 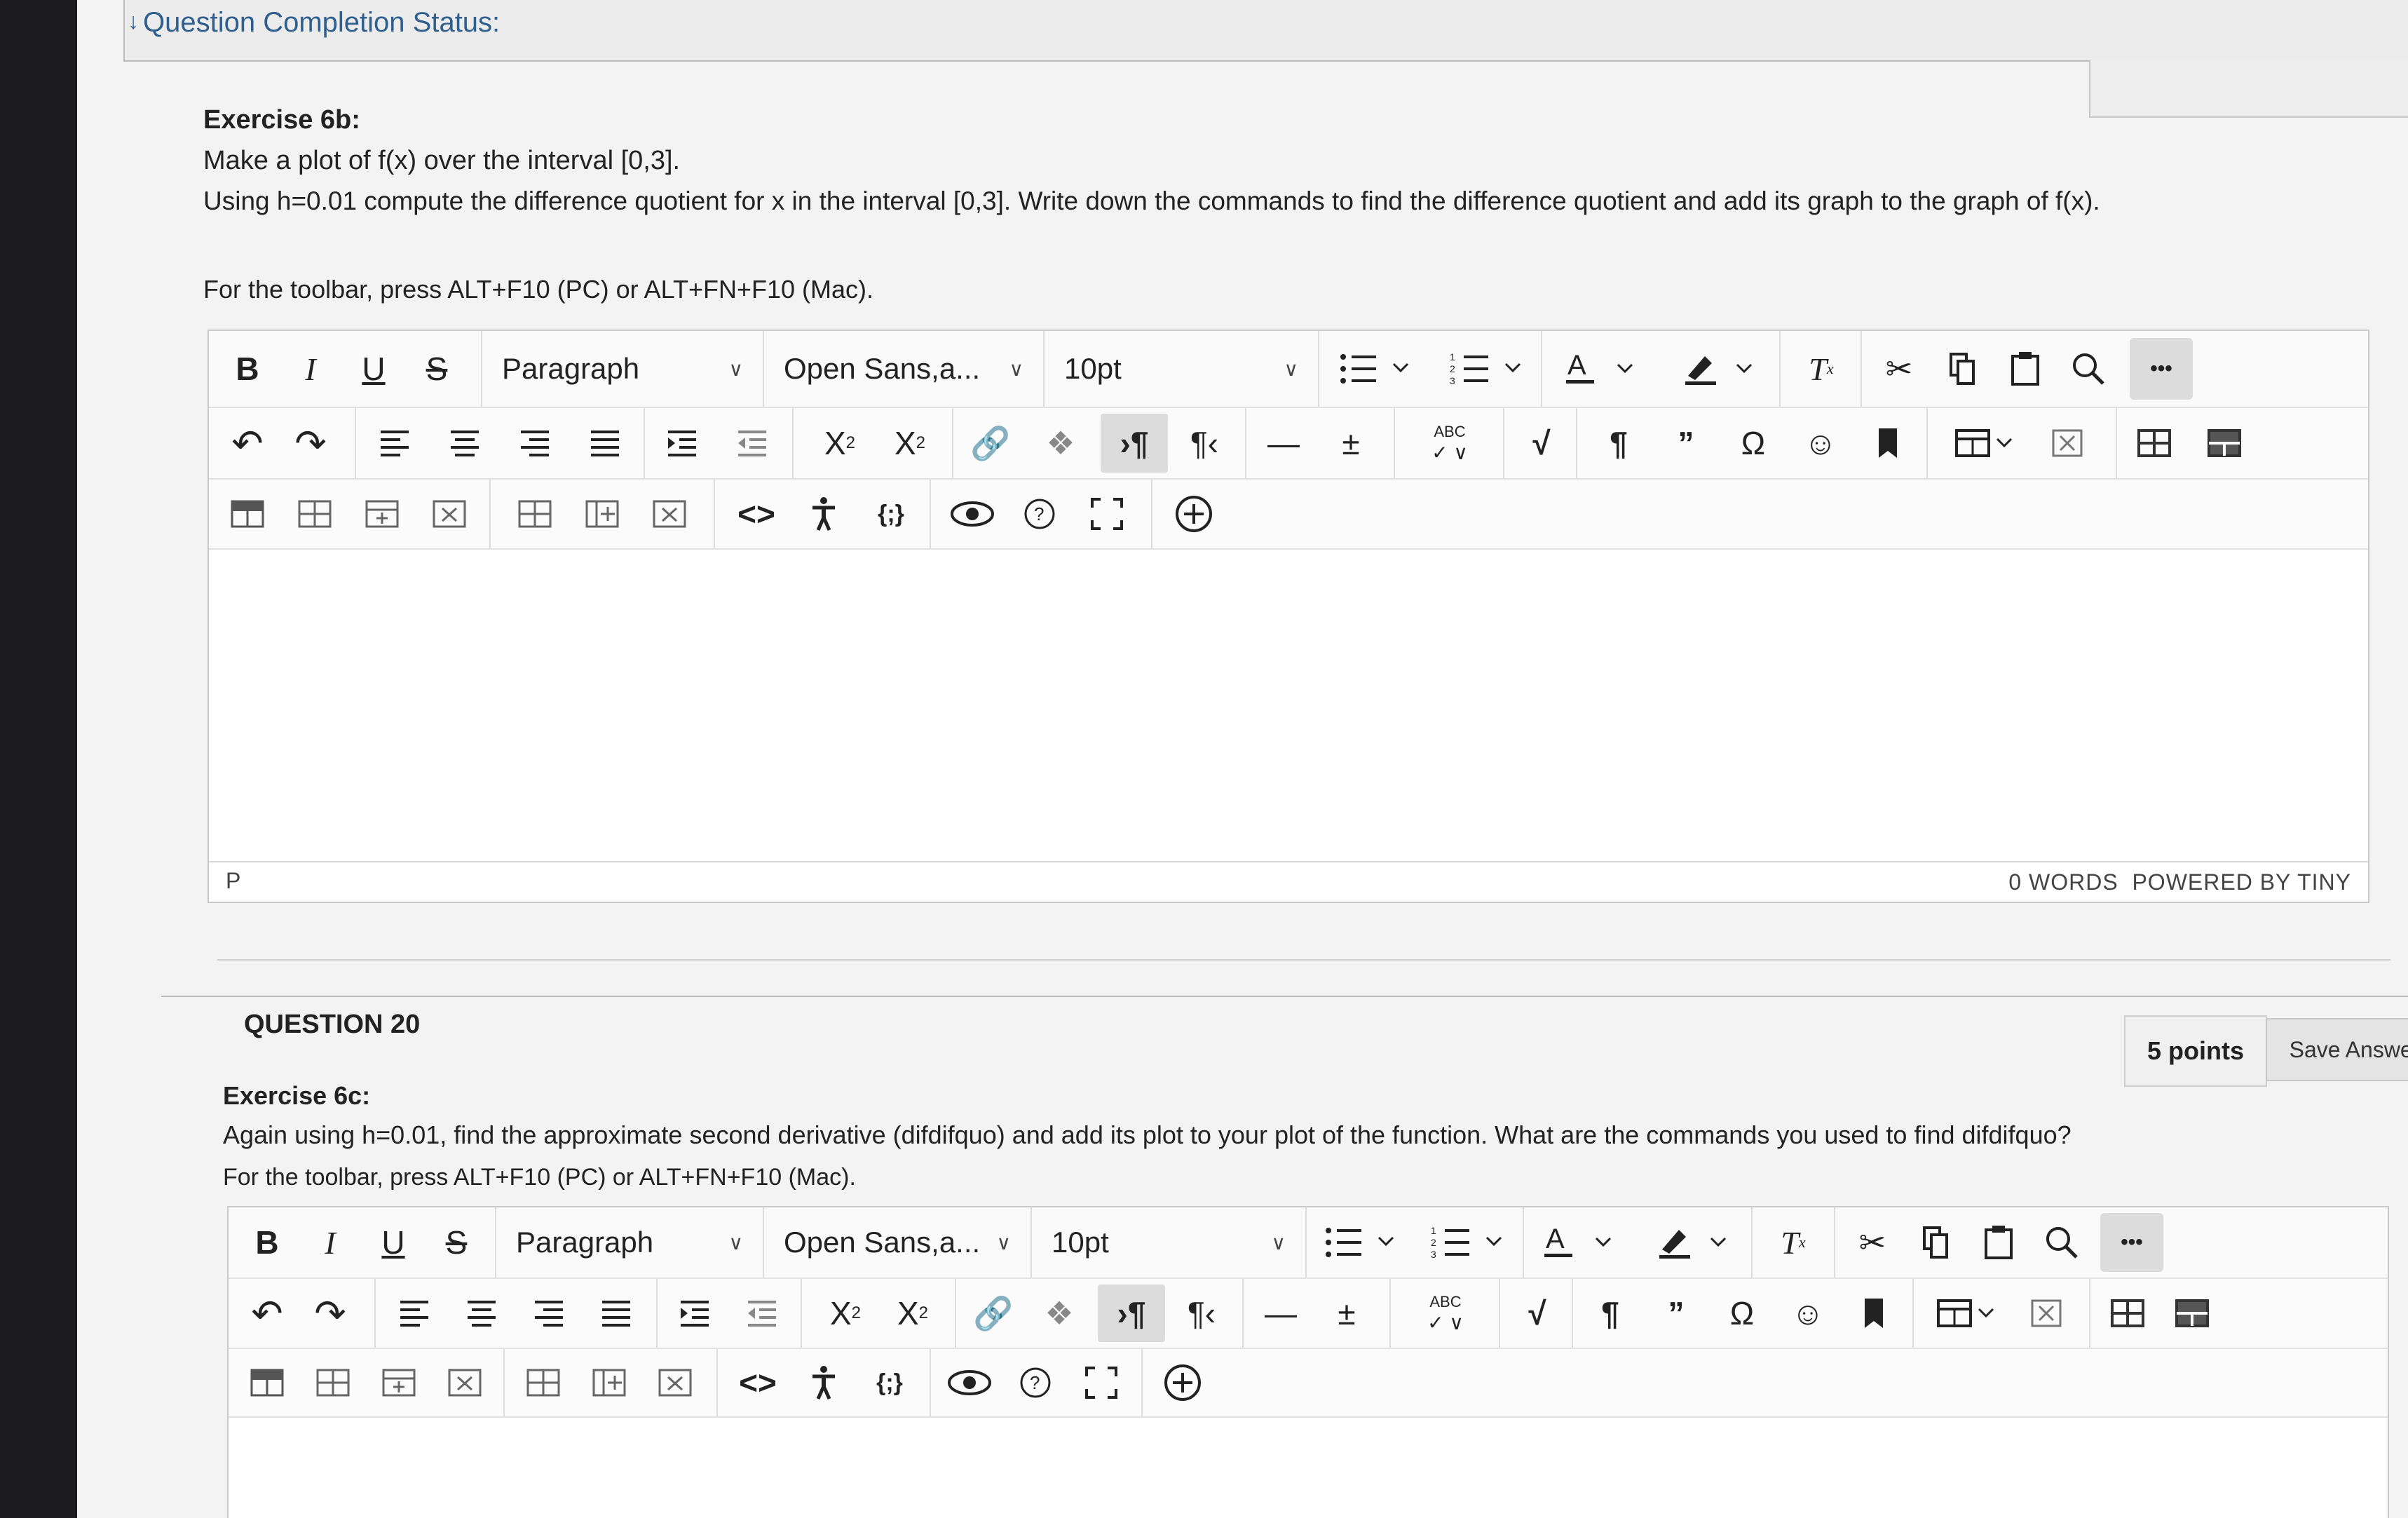 What do you see at coordinates (1308, 1468) in the screenshot?
I see `editor-content-area` at bounding box center [1308, 1468].